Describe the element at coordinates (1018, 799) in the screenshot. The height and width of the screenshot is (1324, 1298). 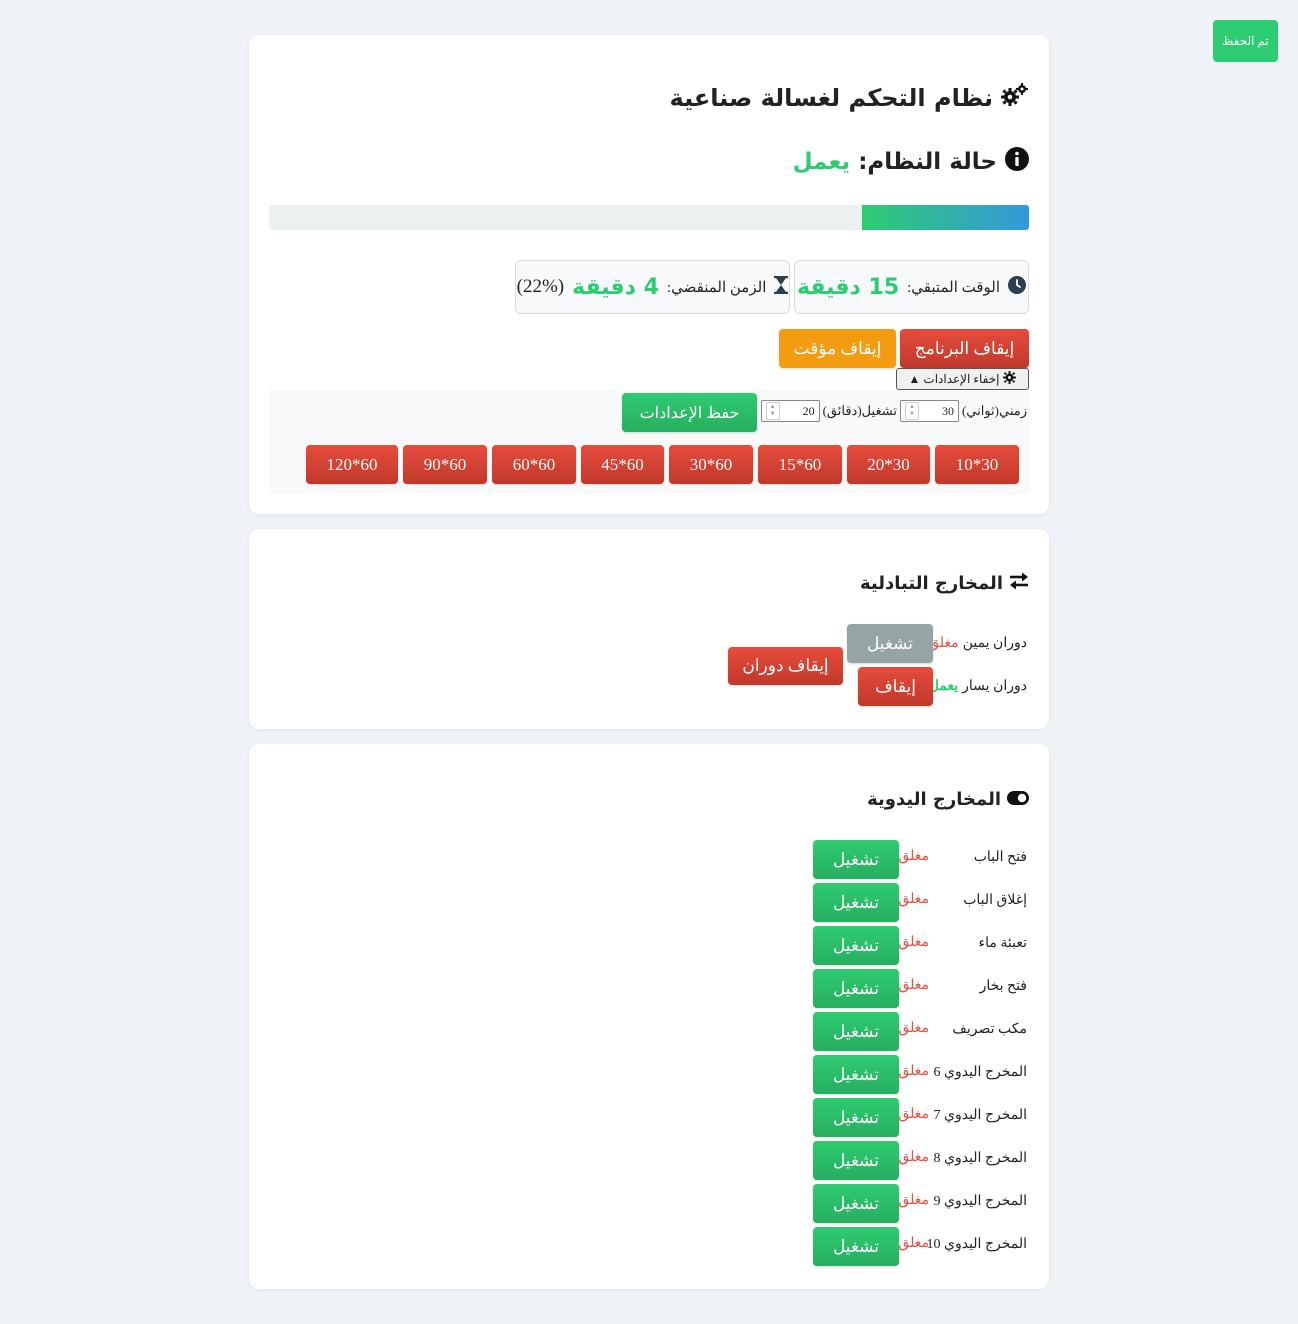
I see `toggle-icon` at that location.